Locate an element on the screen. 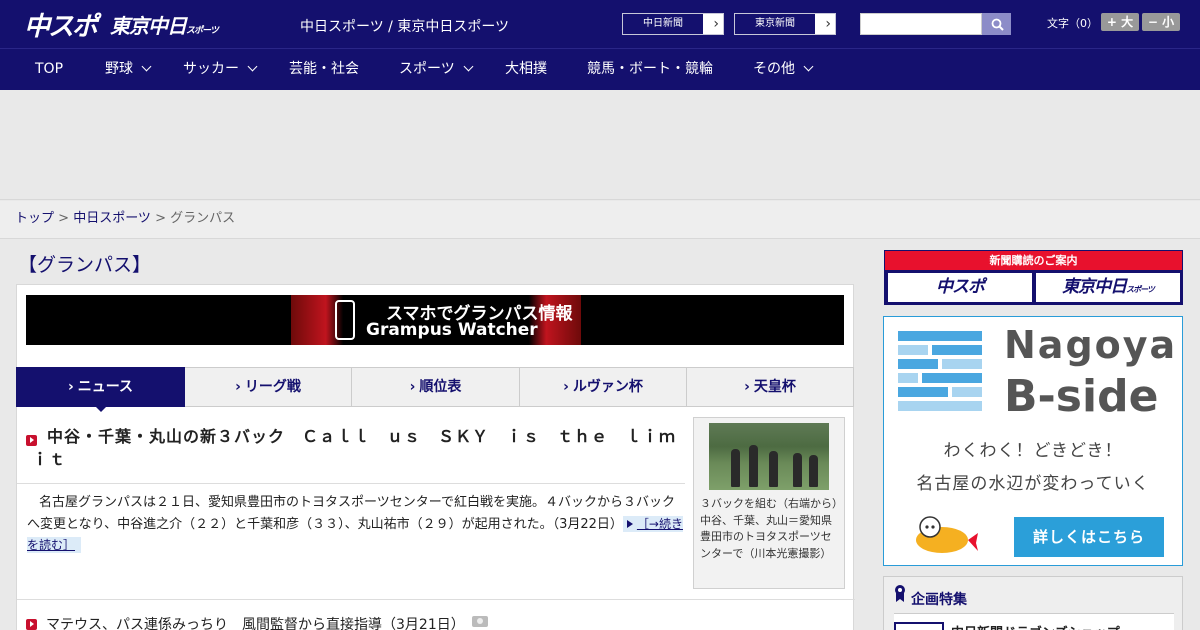 The image size is (1200, 630). nav-label: 芸能・社会 is located at coordinates (324, 69).